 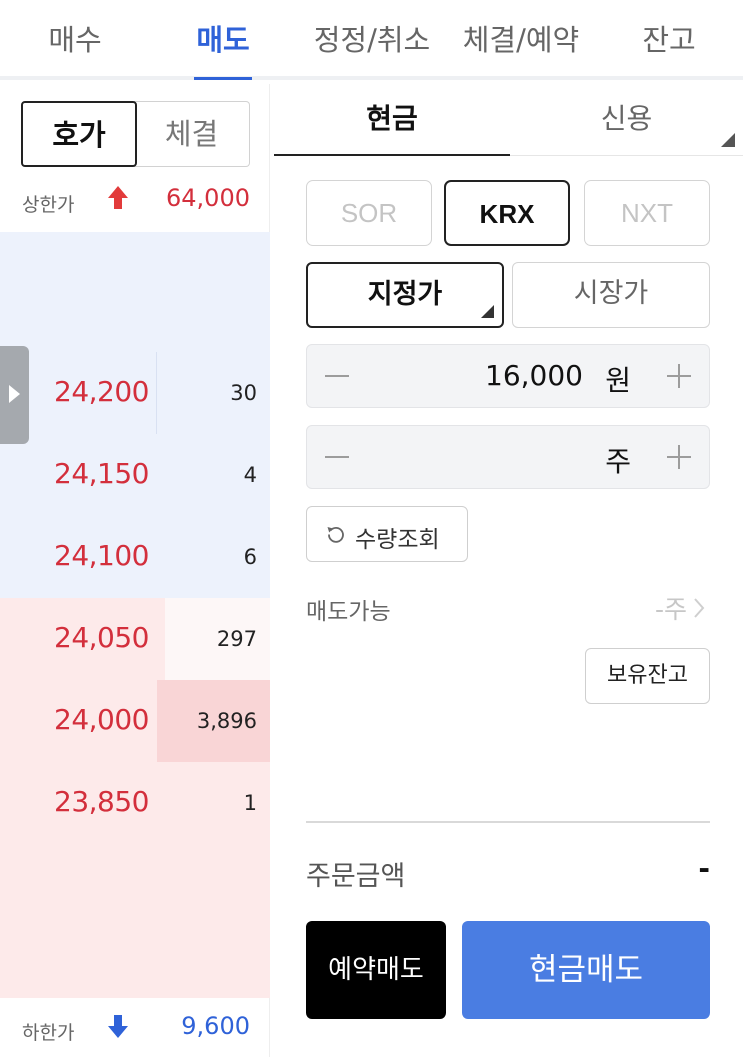 I want to click on holdings-button: 보유잔고, so click(x=647, y=676).